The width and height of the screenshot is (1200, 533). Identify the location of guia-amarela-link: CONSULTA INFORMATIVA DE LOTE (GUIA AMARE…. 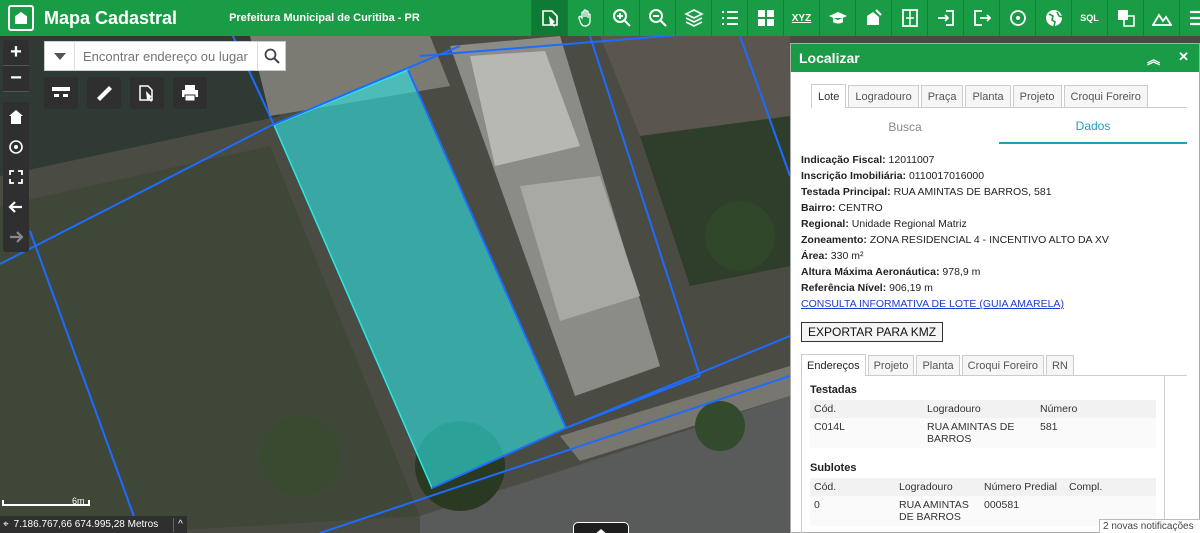
(994, 304).